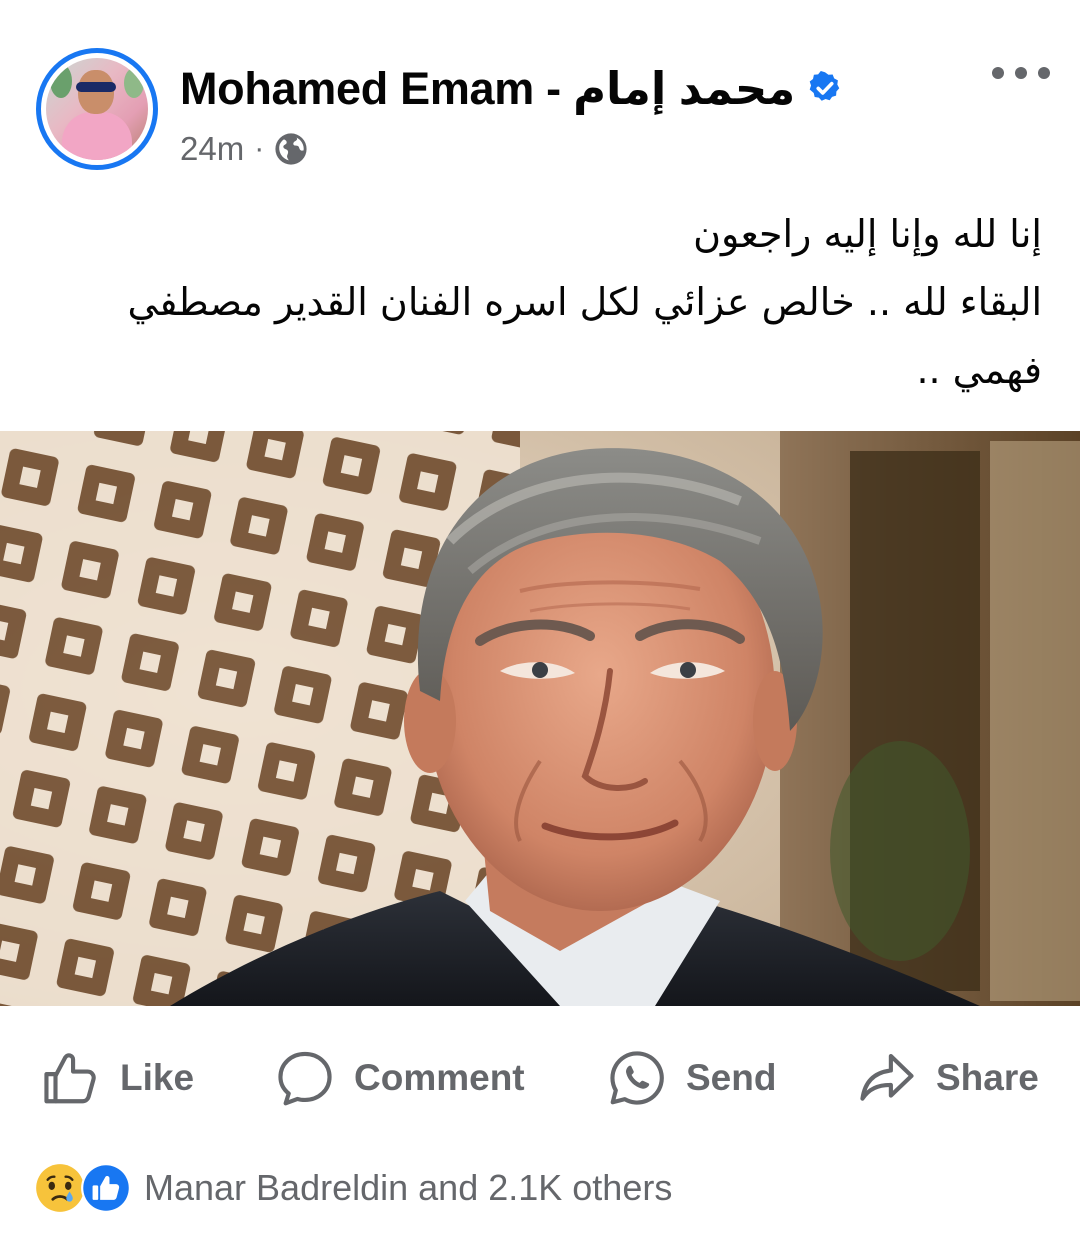 The height and width of the screenshot is (1237, 1080). Describe the element at coordinates (637, 1078) in the screenshot. I see `whatsapp-icon` at that location.